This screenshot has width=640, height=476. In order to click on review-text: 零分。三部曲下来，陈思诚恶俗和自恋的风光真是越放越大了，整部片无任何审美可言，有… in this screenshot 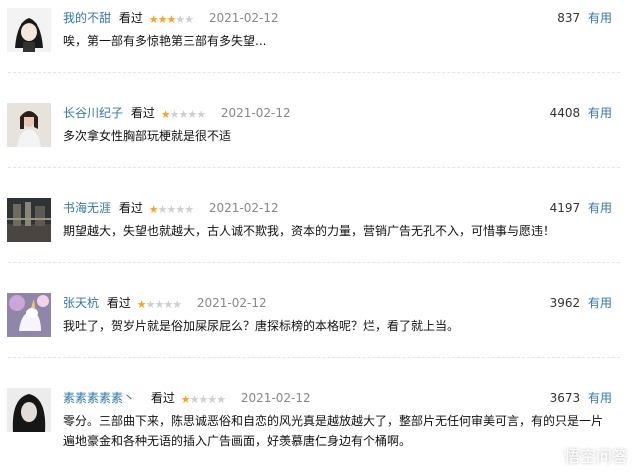, I will do `click(333, 431)`.